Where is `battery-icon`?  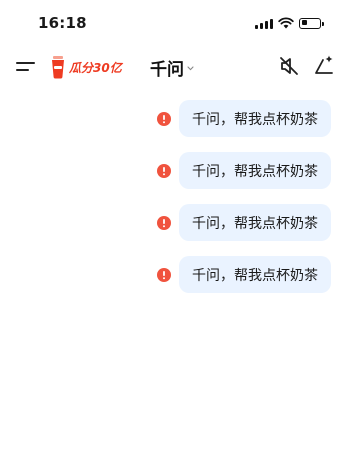
battery-icon is located at coordinates (311, 23).